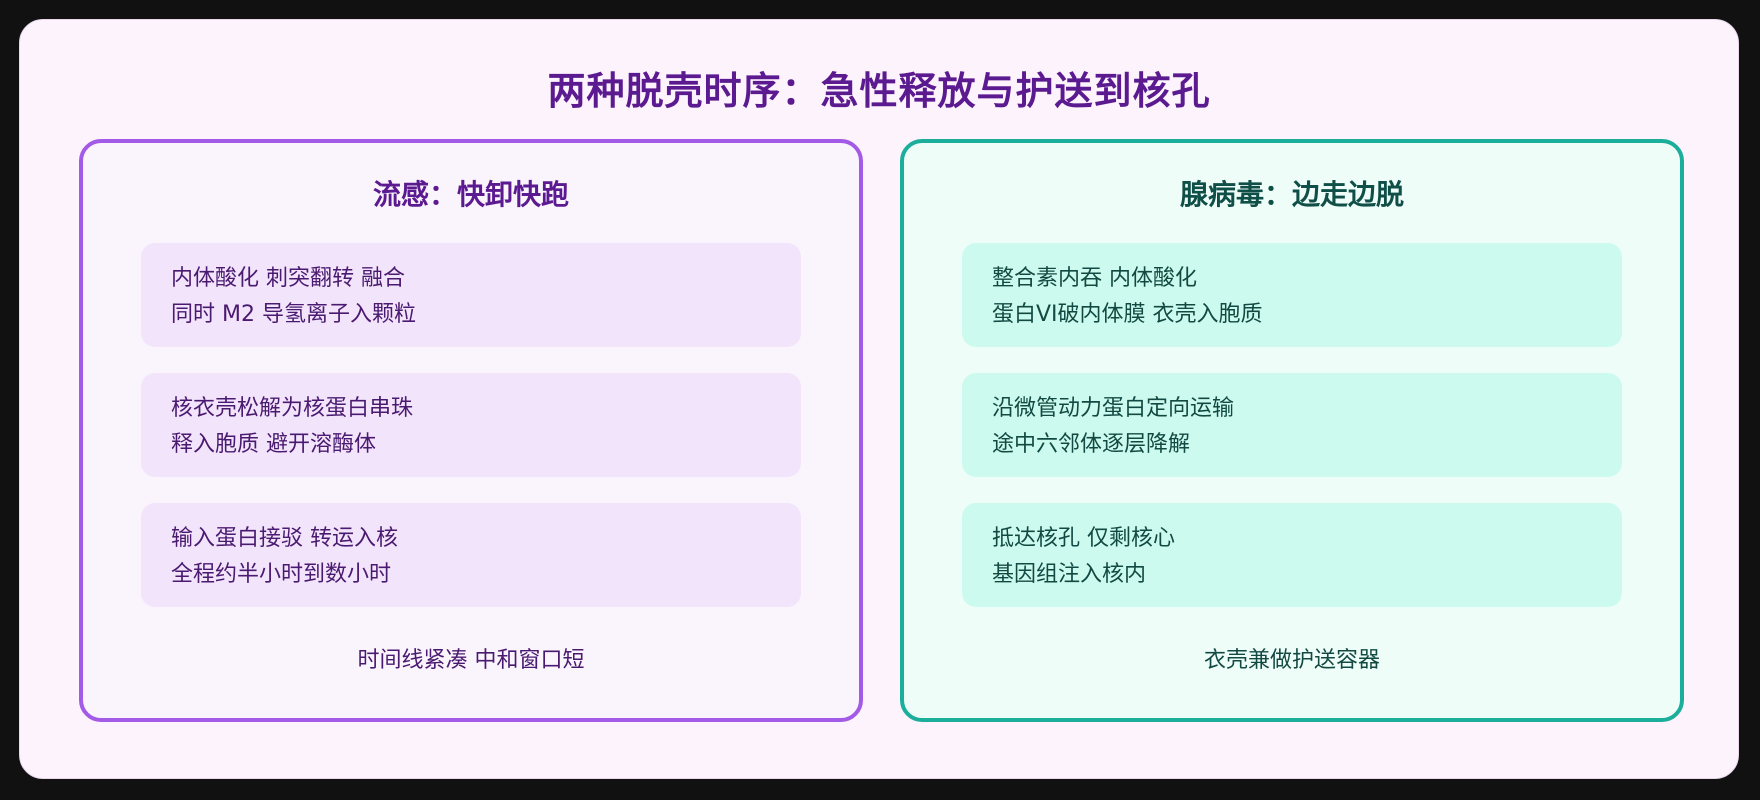 The height and width of the screenshot is (800, 1760). I want to click on adenovirus-footnote: 衣壳兼做护送容器, so click(1291, 660).